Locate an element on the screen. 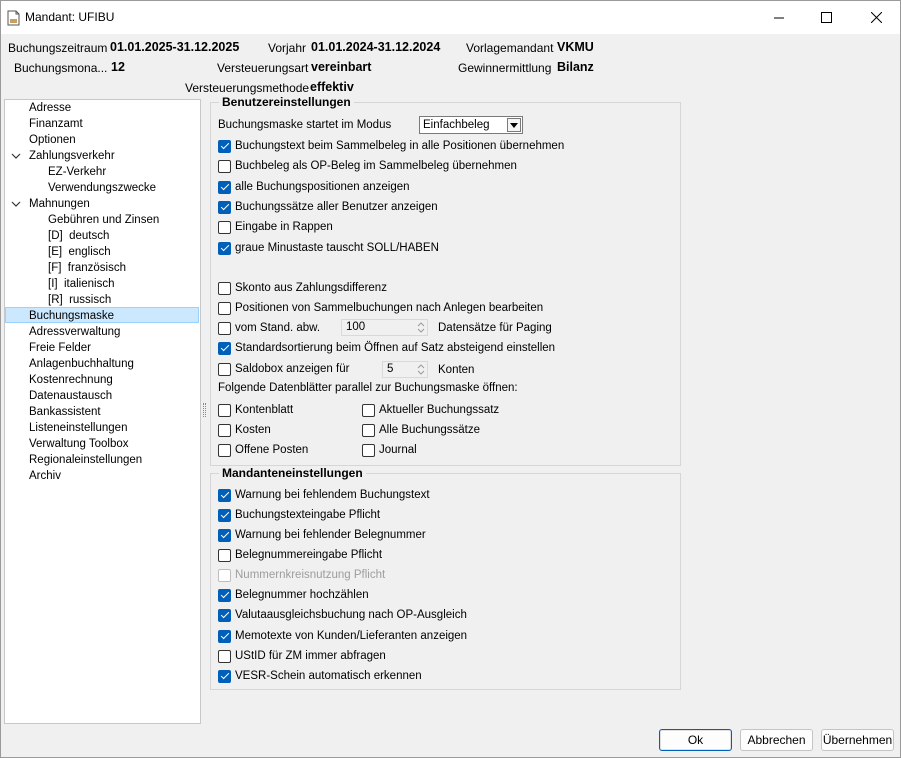  tree-item-finanzamt: Finanzamt is located at coordinates (56, 124).